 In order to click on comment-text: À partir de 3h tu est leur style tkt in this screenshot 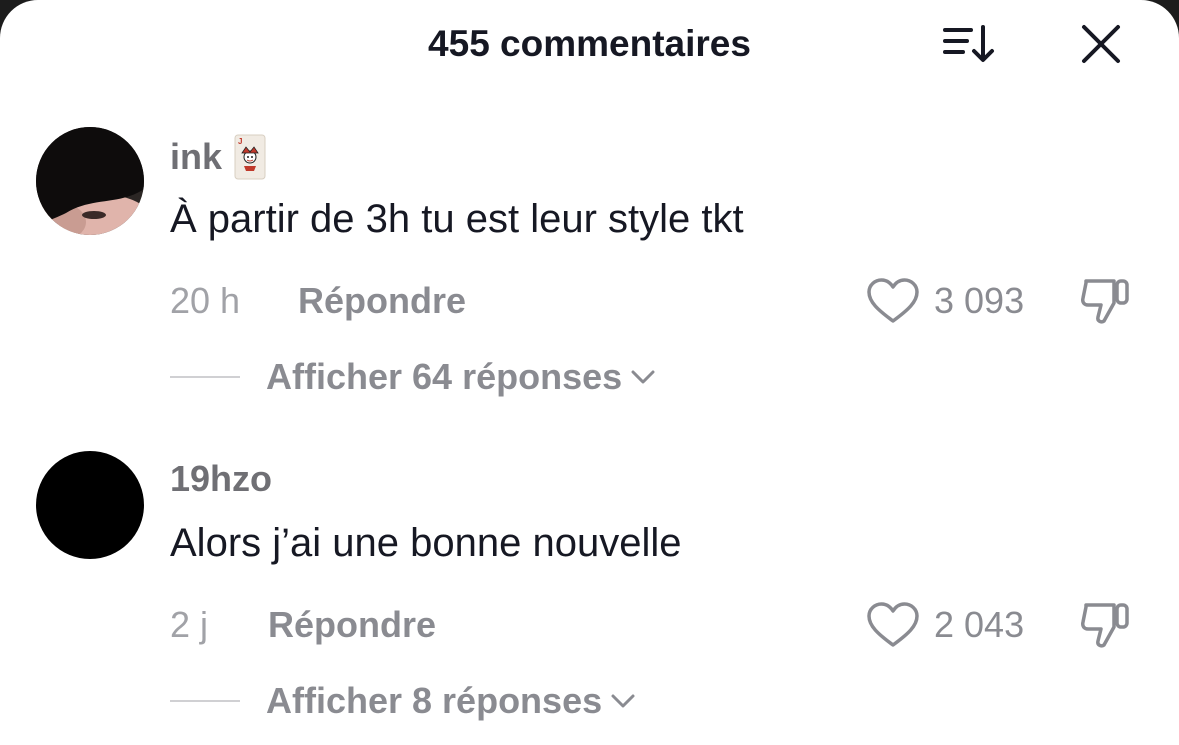, I will do `click(457, 219)`.